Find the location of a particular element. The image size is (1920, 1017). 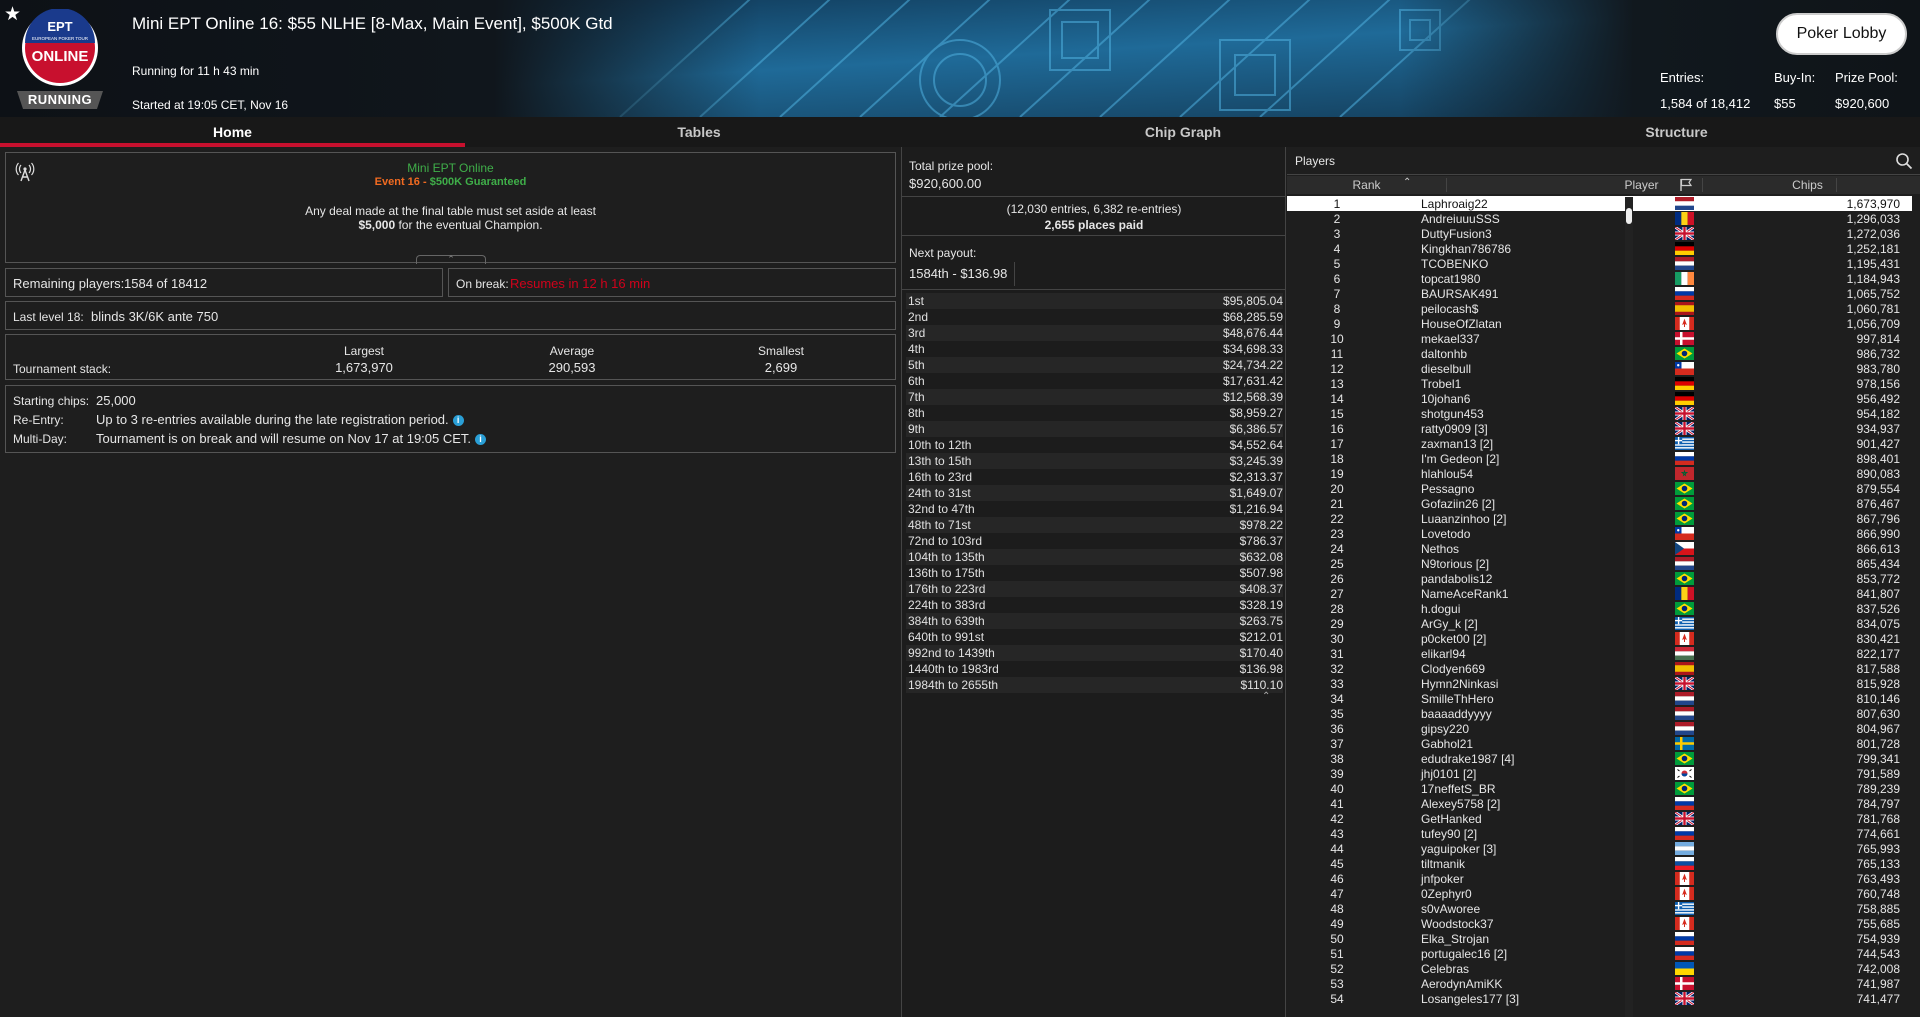

players-scrollbar-thumb is located at coordinates (1629, 216).